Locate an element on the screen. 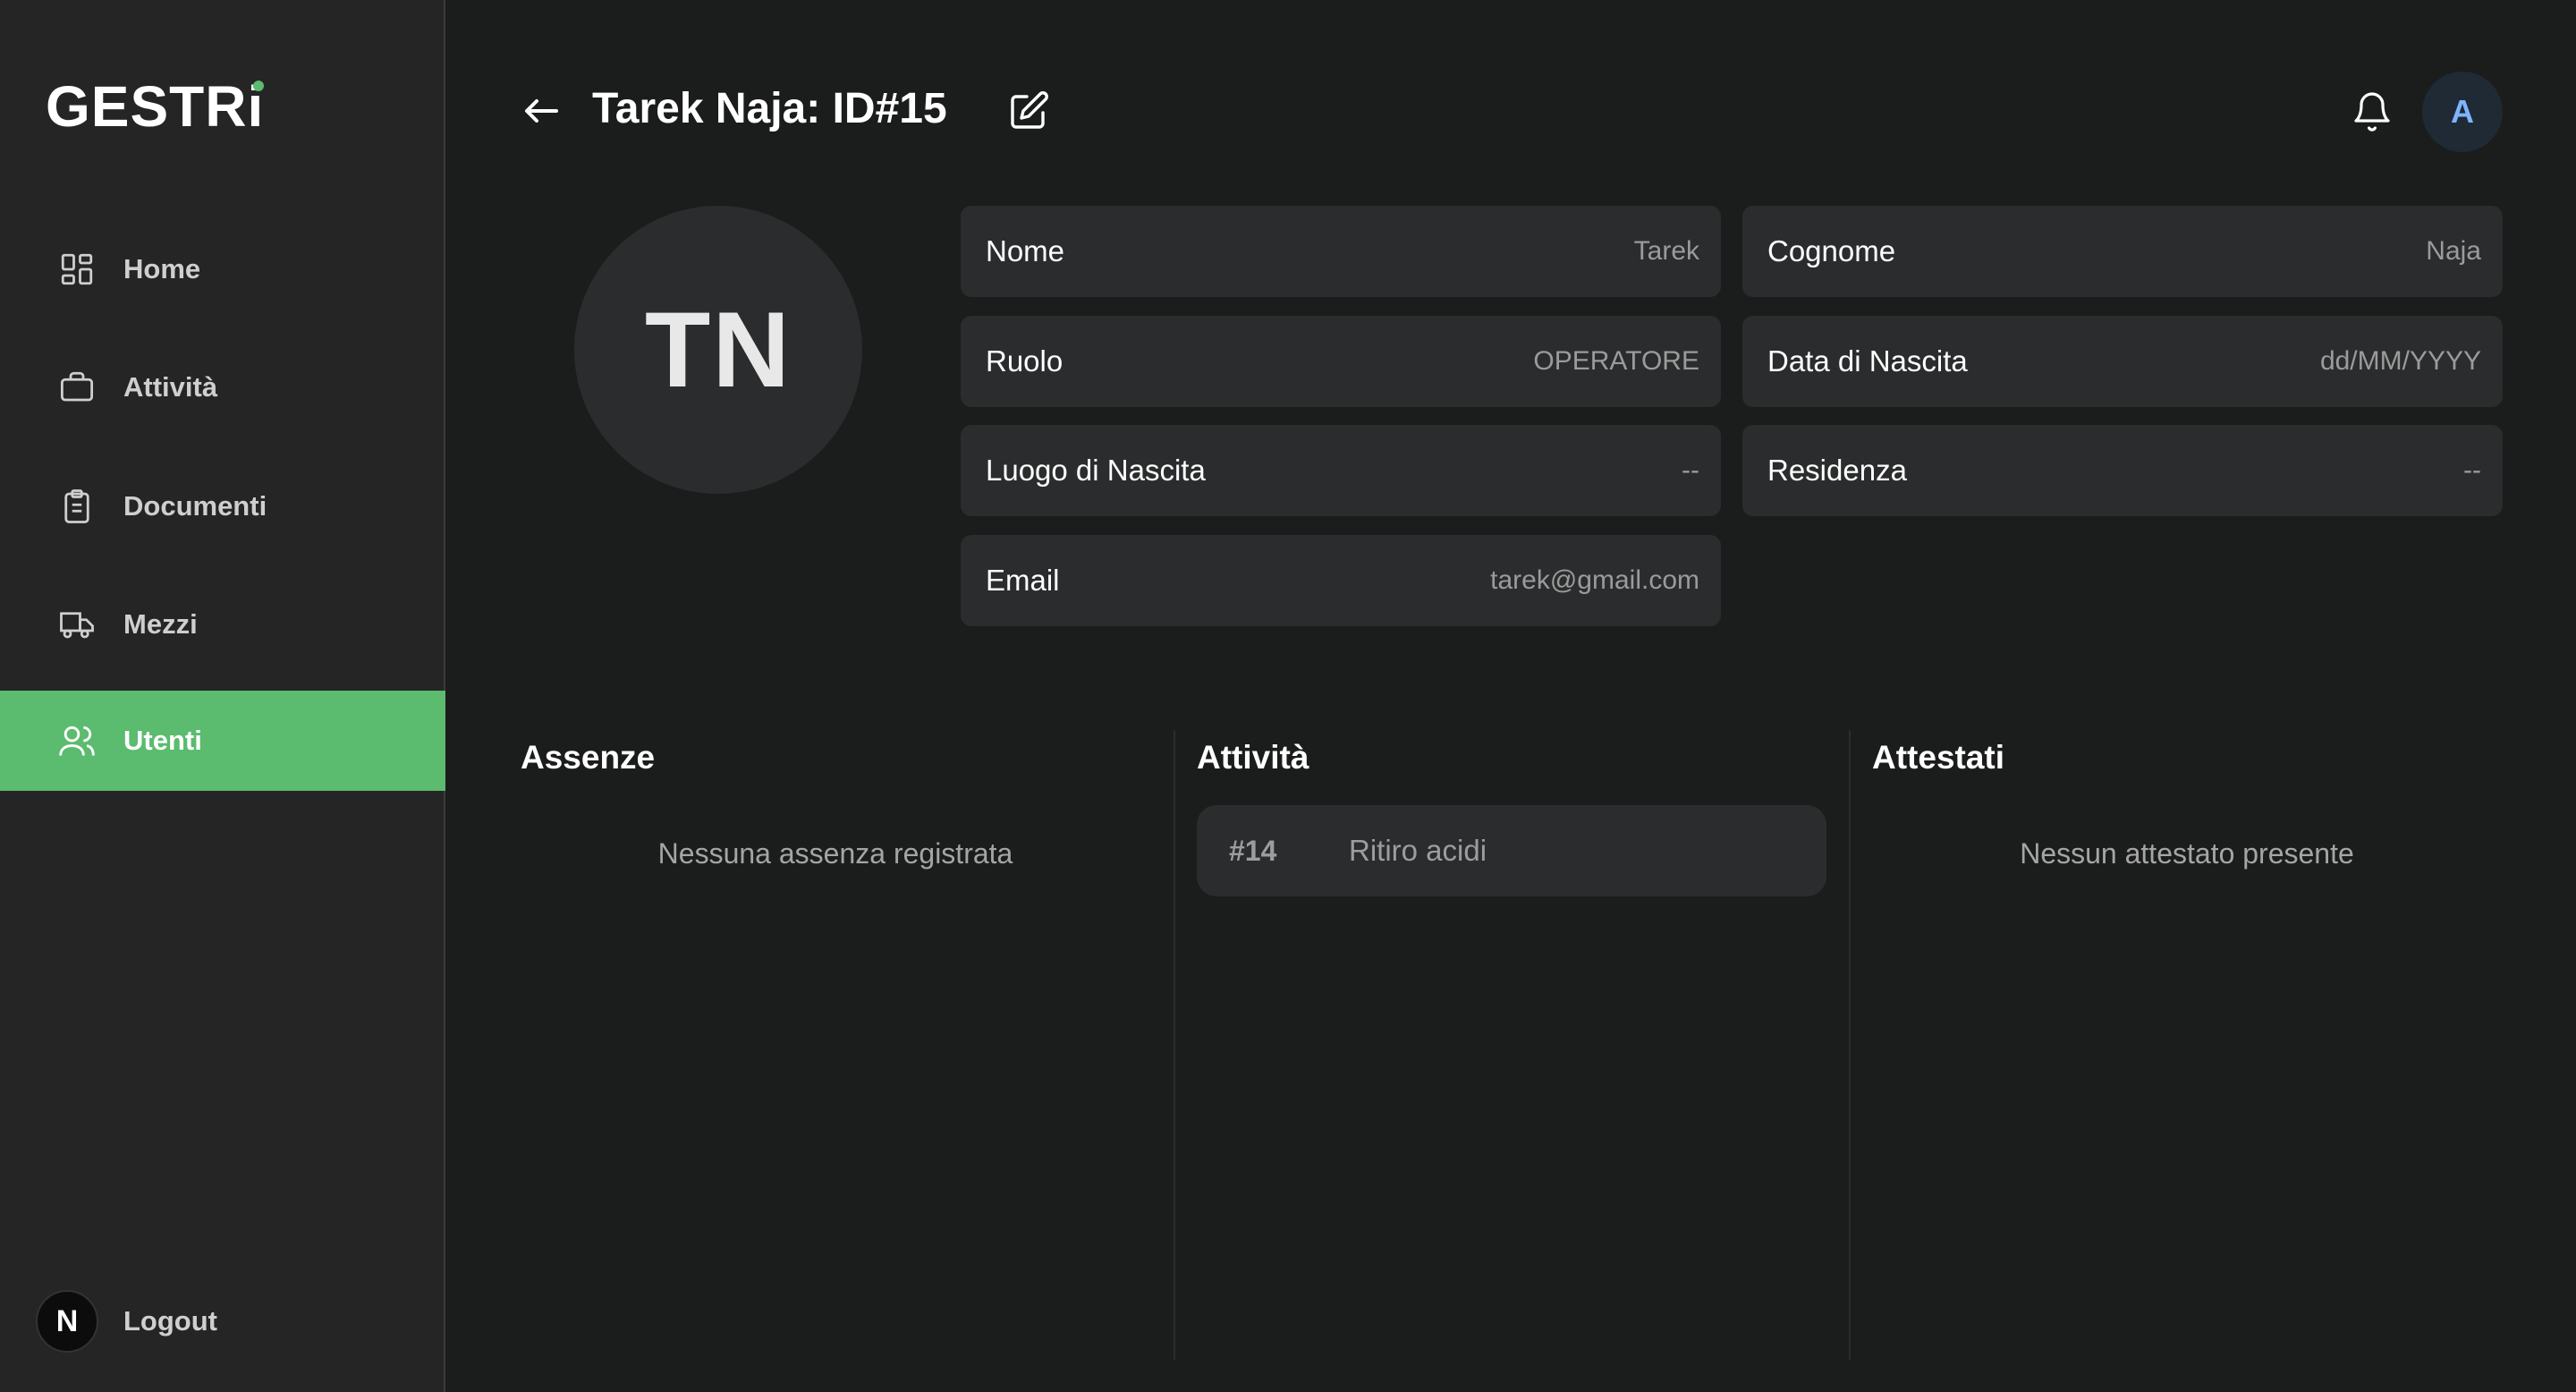  sidebar-item-label: Utenti is located at coordinates (162, 740).